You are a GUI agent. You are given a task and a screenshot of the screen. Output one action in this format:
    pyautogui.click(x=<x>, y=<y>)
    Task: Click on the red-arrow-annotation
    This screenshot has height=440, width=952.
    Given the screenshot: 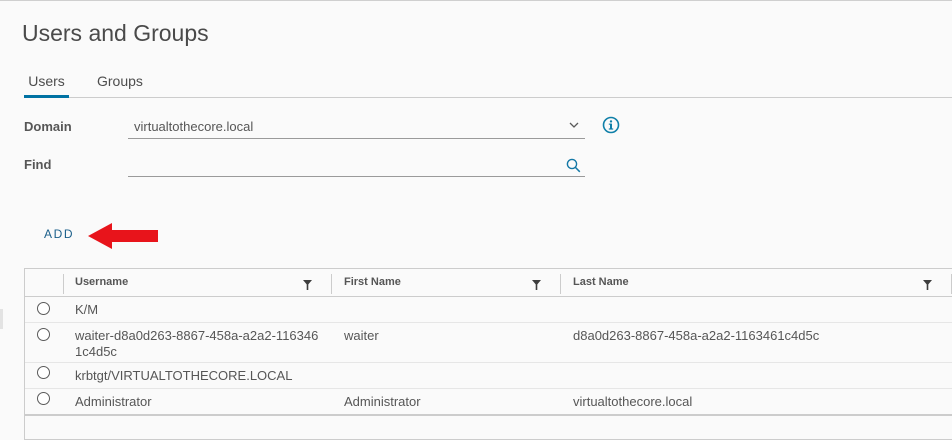 What is the action you would take?
    pyautogui.click(x=123, y=236)
    